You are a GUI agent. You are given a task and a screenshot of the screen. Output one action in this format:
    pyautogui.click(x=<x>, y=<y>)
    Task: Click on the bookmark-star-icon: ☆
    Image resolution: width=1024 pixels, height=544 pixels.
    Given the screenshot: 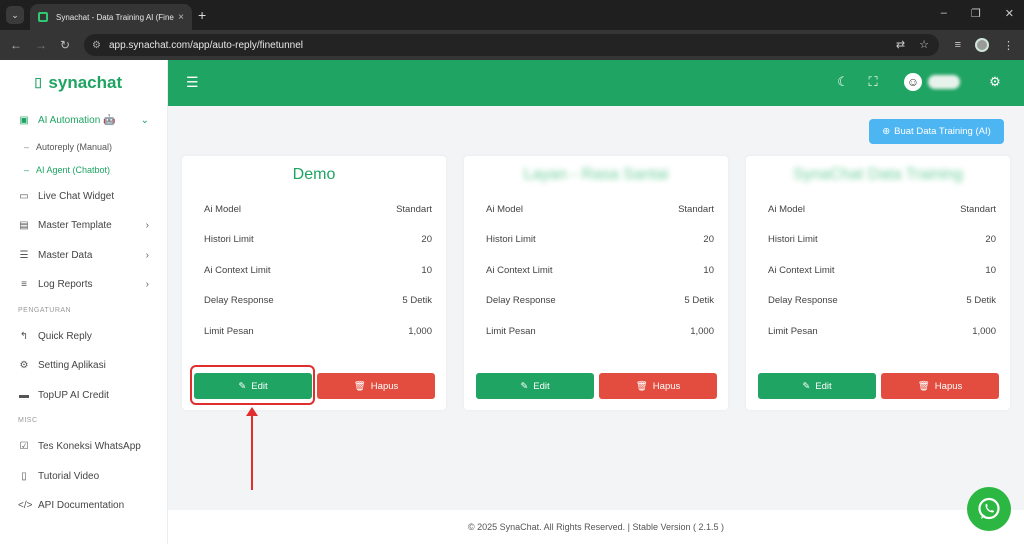 What is the action you would take?
    pyautogui.click(x=924, y=44)
    